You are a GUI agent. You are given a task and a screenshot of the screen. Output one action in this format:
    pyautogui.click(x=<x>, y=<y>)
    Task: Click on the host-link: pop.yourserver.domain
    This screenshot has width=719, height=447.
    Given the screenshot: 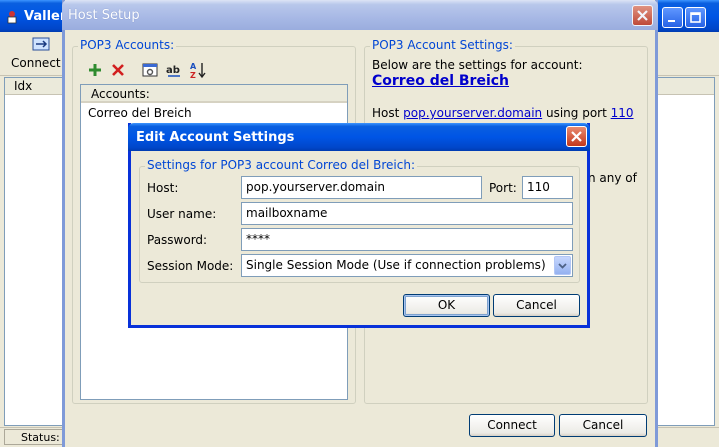 What is the action you would take?
    pyautogui.click(x=472, y=113)
    